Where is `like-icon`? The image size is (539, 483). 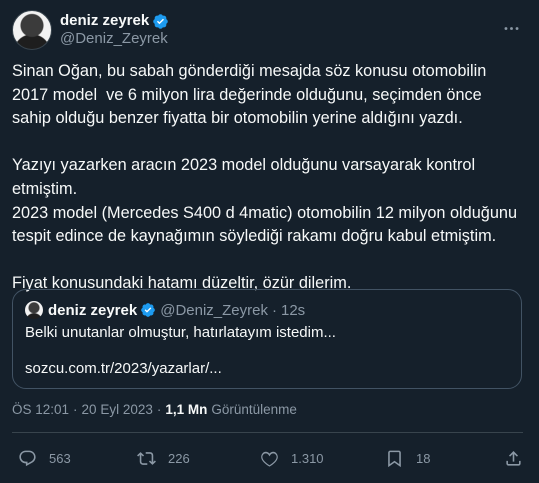 like-icon is located at coordinates (269, 459).